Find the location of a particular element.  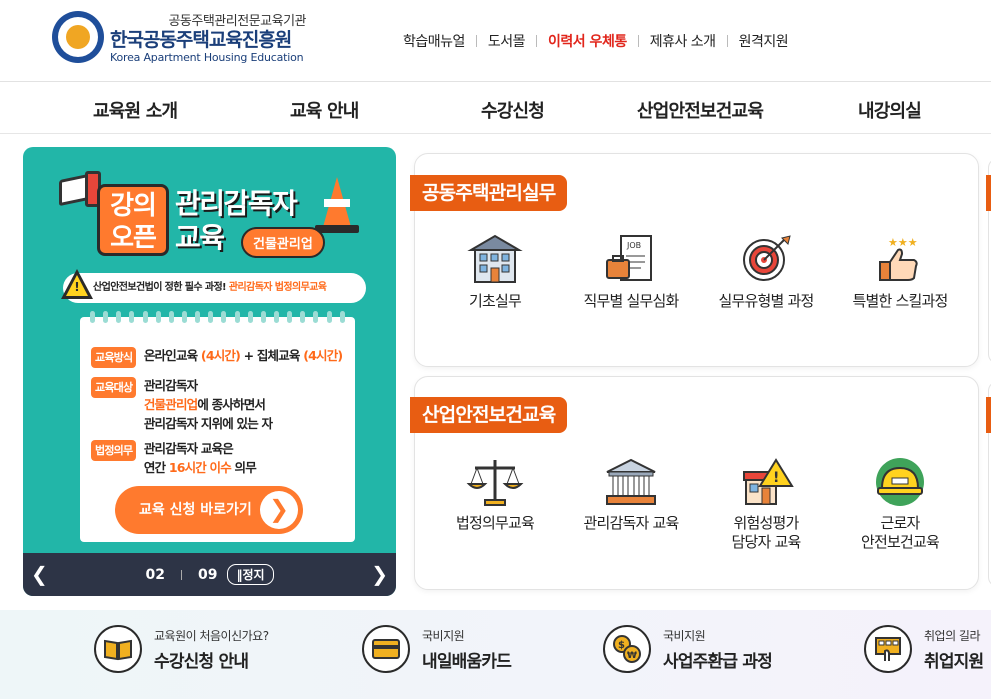

course-label: 관리감독자 교육 is located at coordinates (631, 523).